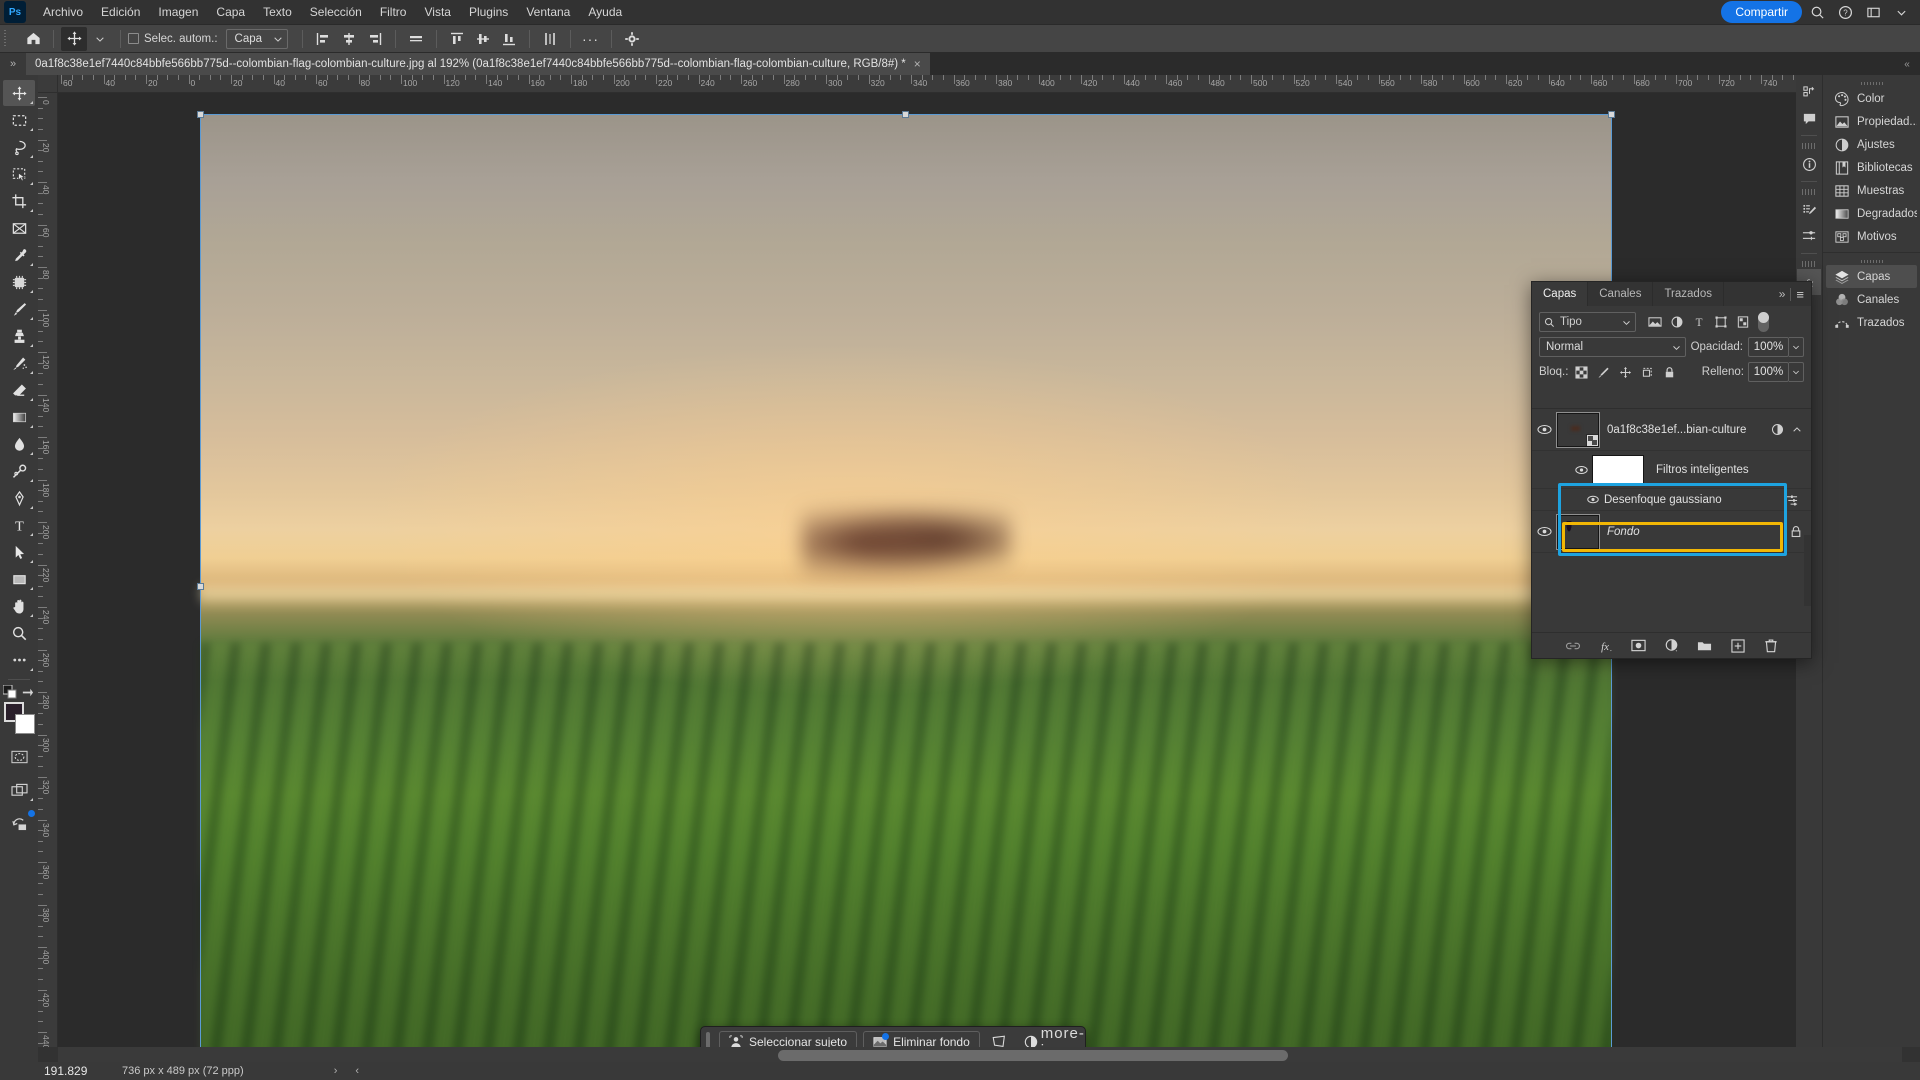 This screenshot has width=1920, height=1080. I want to click on lock-indicator-icon, so click(1796, 531).